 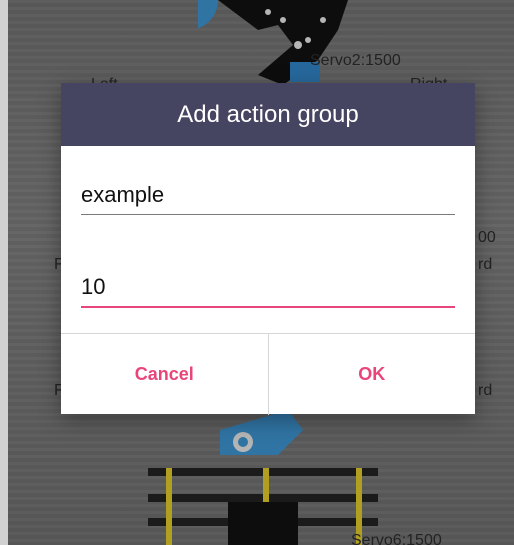 I want to click on count-field: 10, so click(x=268, y=291).